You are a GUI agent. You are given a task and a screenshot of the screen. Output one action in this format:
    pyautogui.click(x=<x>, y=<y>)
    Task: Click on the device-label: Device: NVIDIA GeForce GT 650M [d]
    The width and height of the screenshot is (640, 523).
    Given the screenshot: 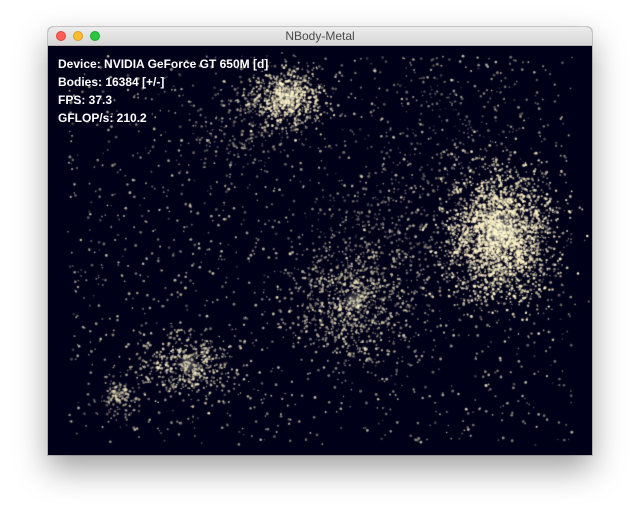 What is the action you would take?
    pyautogui.click(x=163, y=64)
    